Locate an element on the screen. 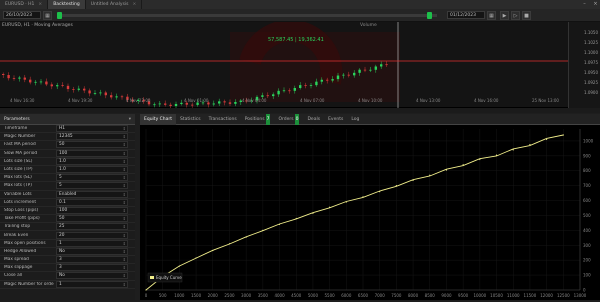 This screenshot has width=600, height=302. parameter-value-field: 12345 ⇕ is located at coordinates (92, 137).